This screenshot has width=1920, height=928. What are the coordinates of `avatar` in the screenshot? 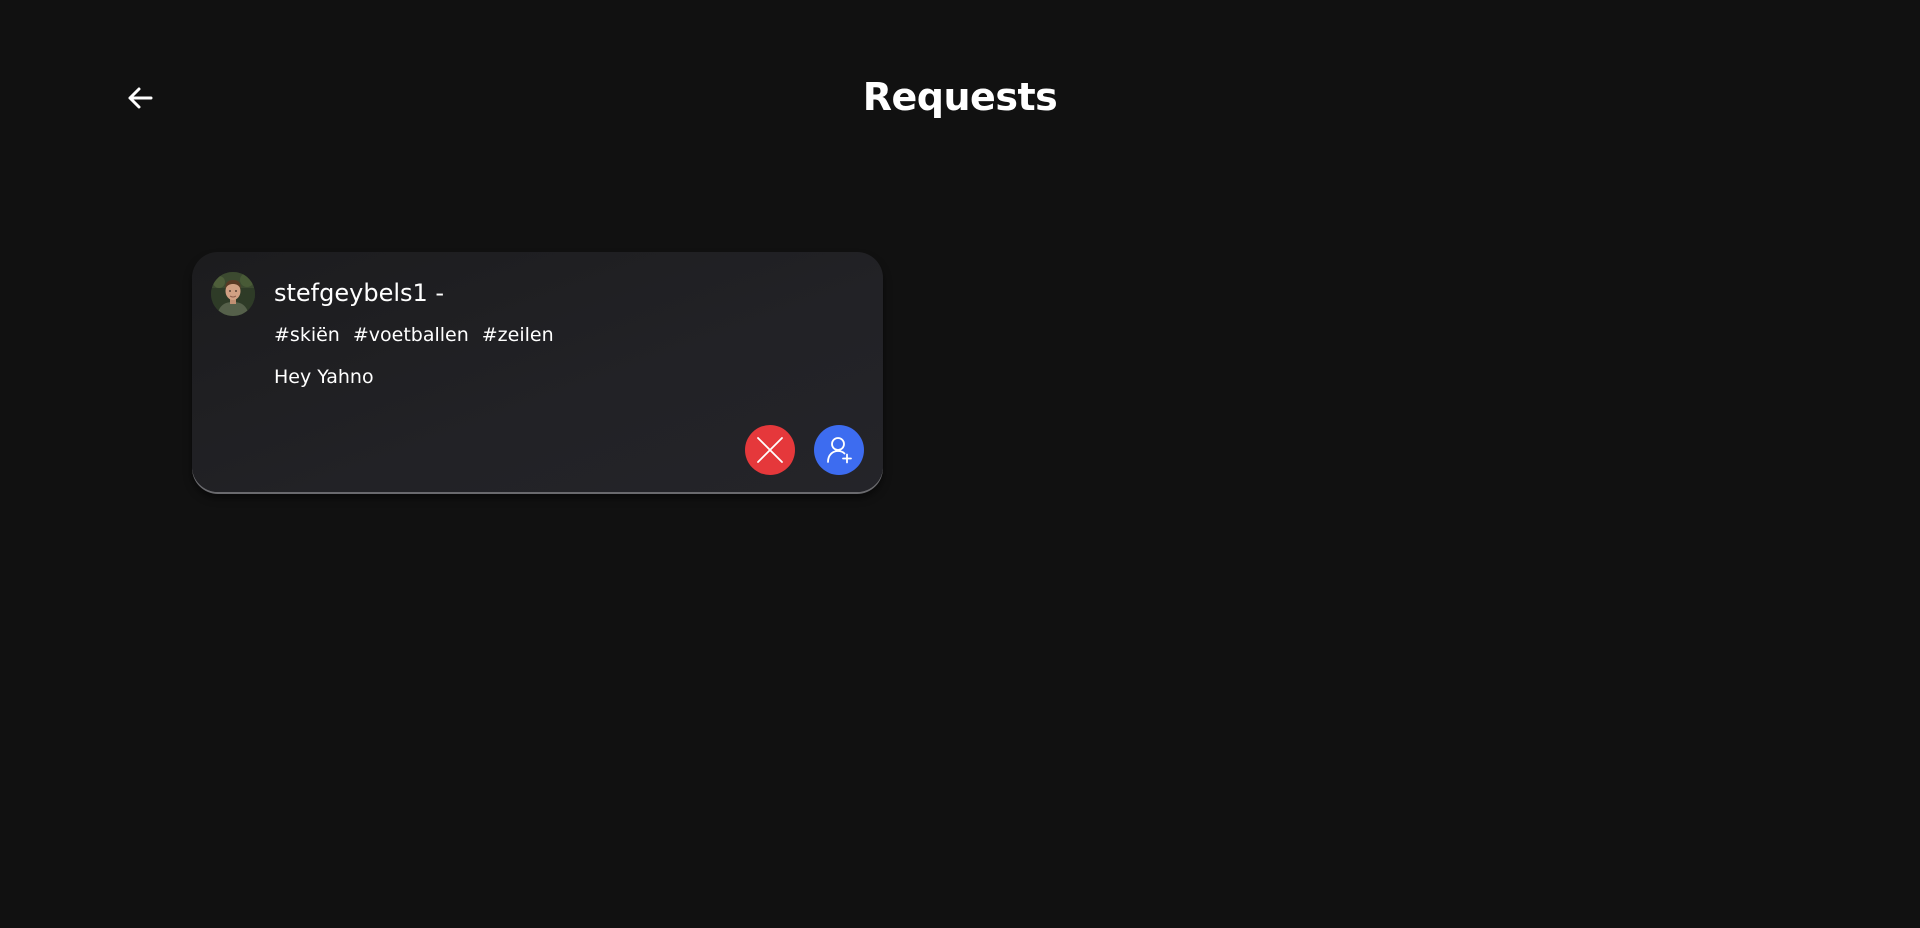 It's located at (233, 294).